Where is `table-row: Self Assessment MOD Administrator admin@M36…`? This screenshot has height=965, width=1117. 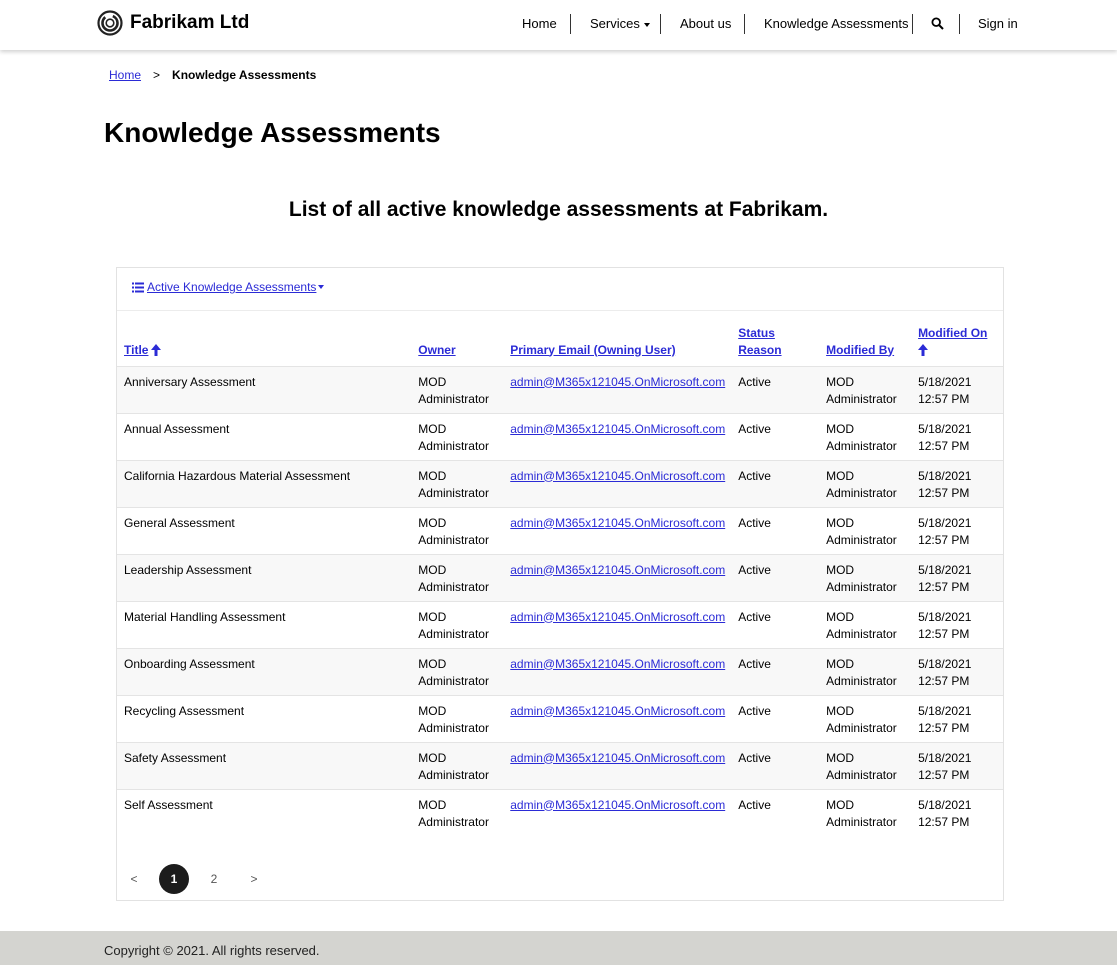
table-row: Self Assessment MOD Administrator admin@M36… is located at coordinates (560, 812).